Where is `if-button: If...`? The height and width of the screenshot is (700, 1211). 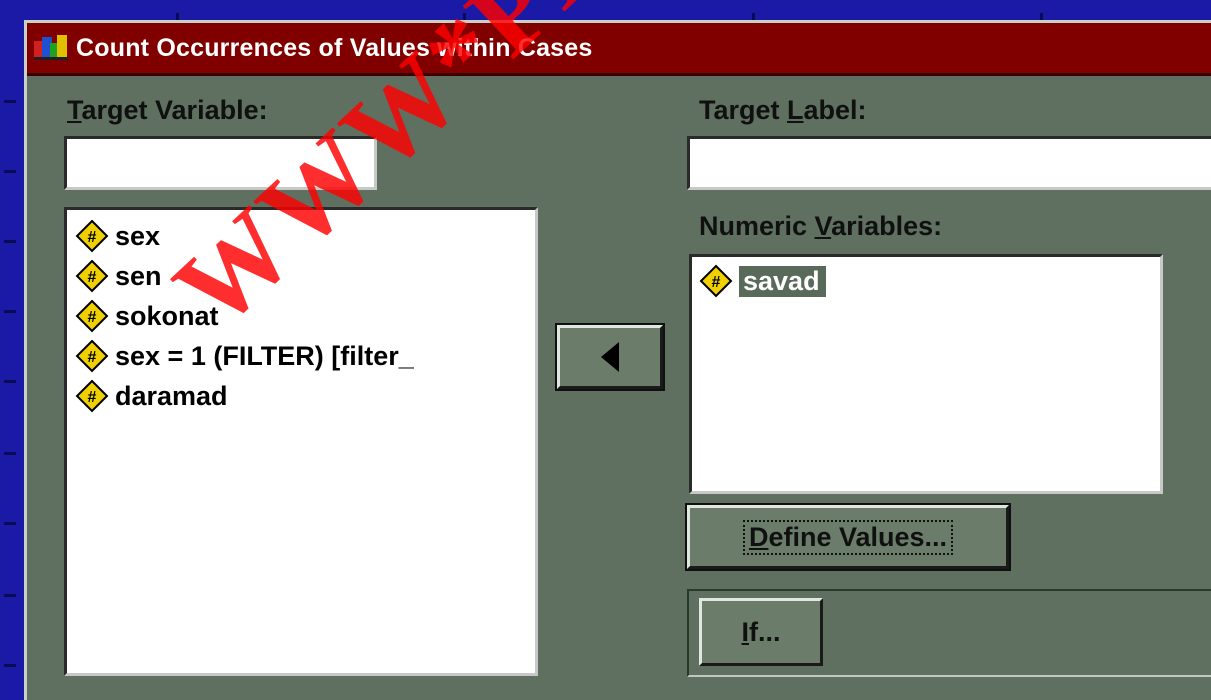
if-button: If... is located at coordinates (761, 632).